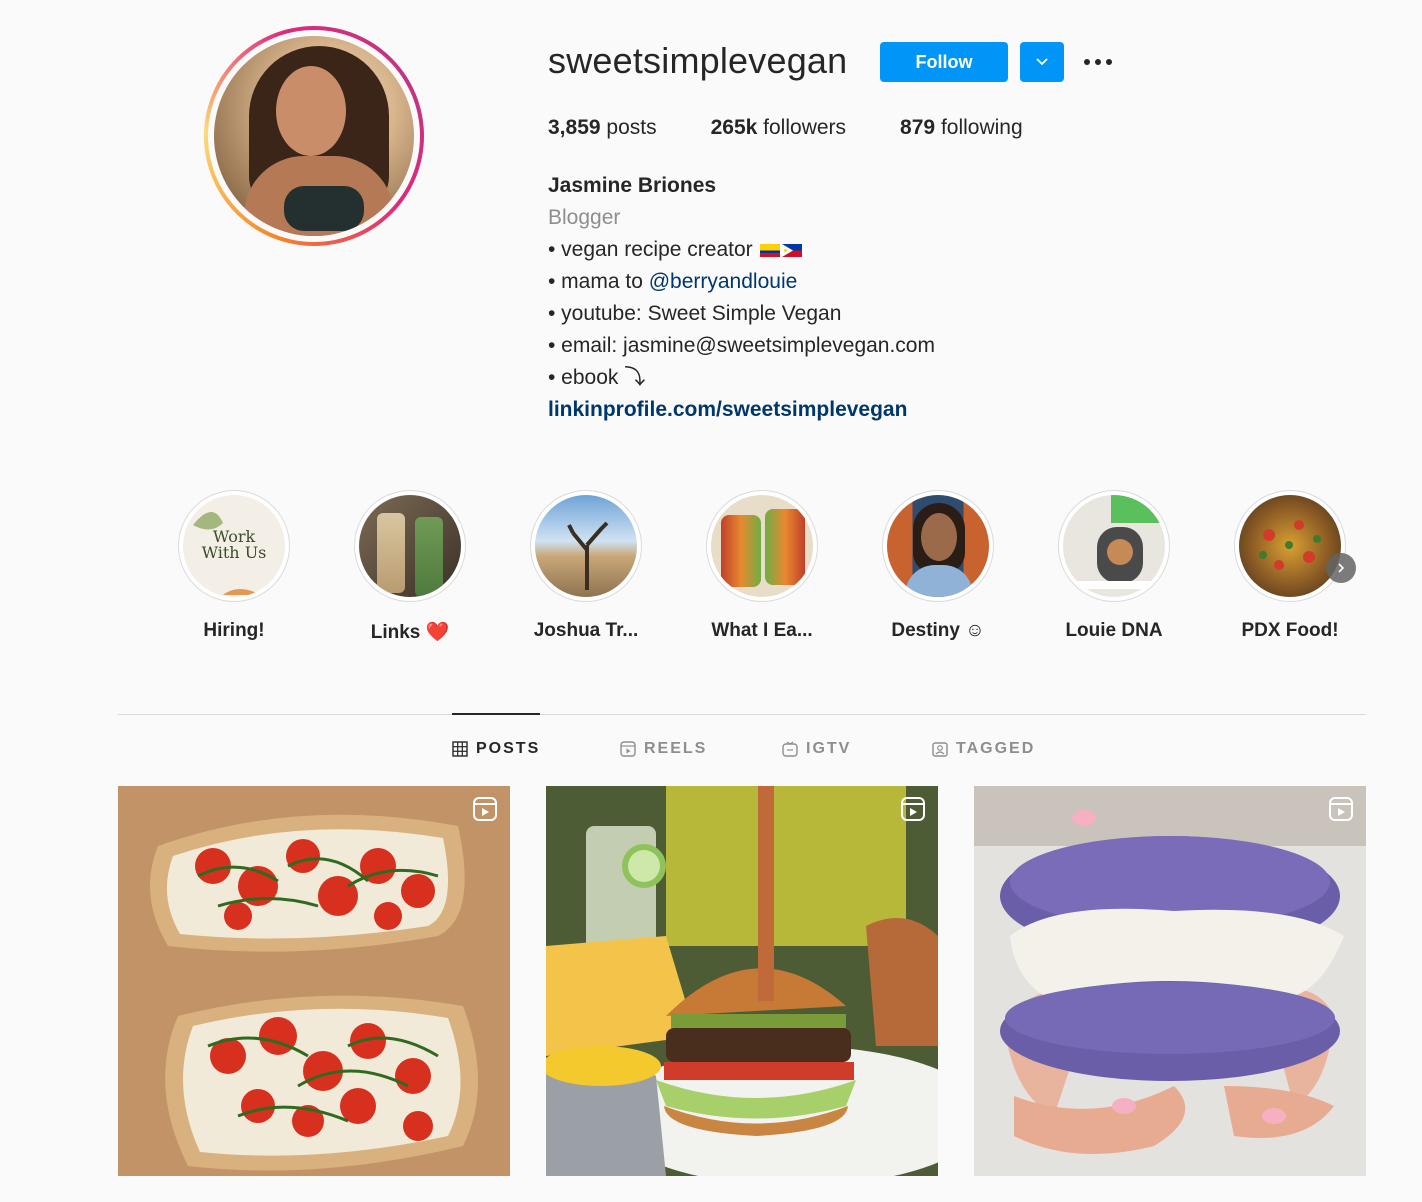  Describe the element at coordinates (792, 250) in the screenshot. I see `philippines-flag-icon` at that location.